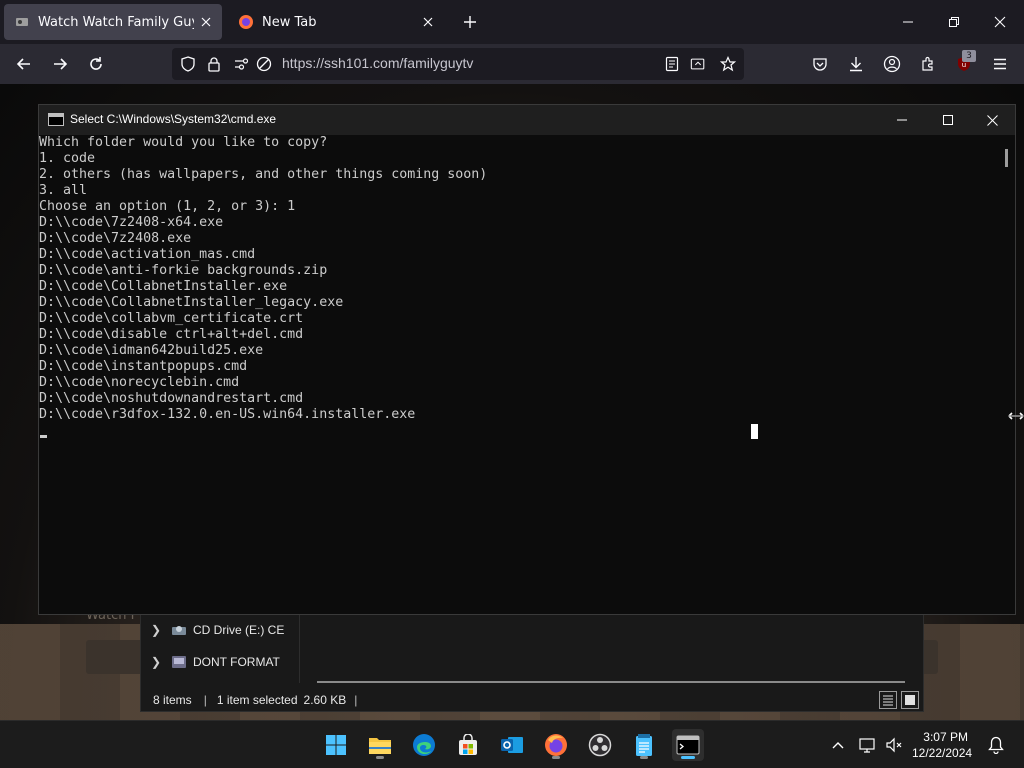 This screenshot has height=768, width=1024. Describe the element at coordinates (115, 238) in the screenshot. I see `console-line: D:\\code\7z2408.exe` at that location.